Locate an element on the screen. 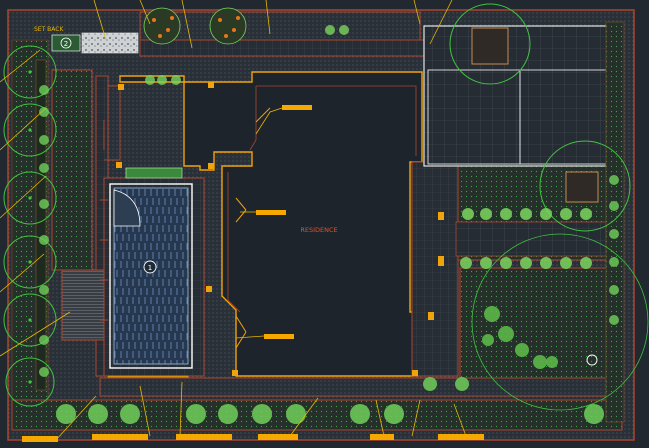  top-right-planter is located at coordinates (490, 46).